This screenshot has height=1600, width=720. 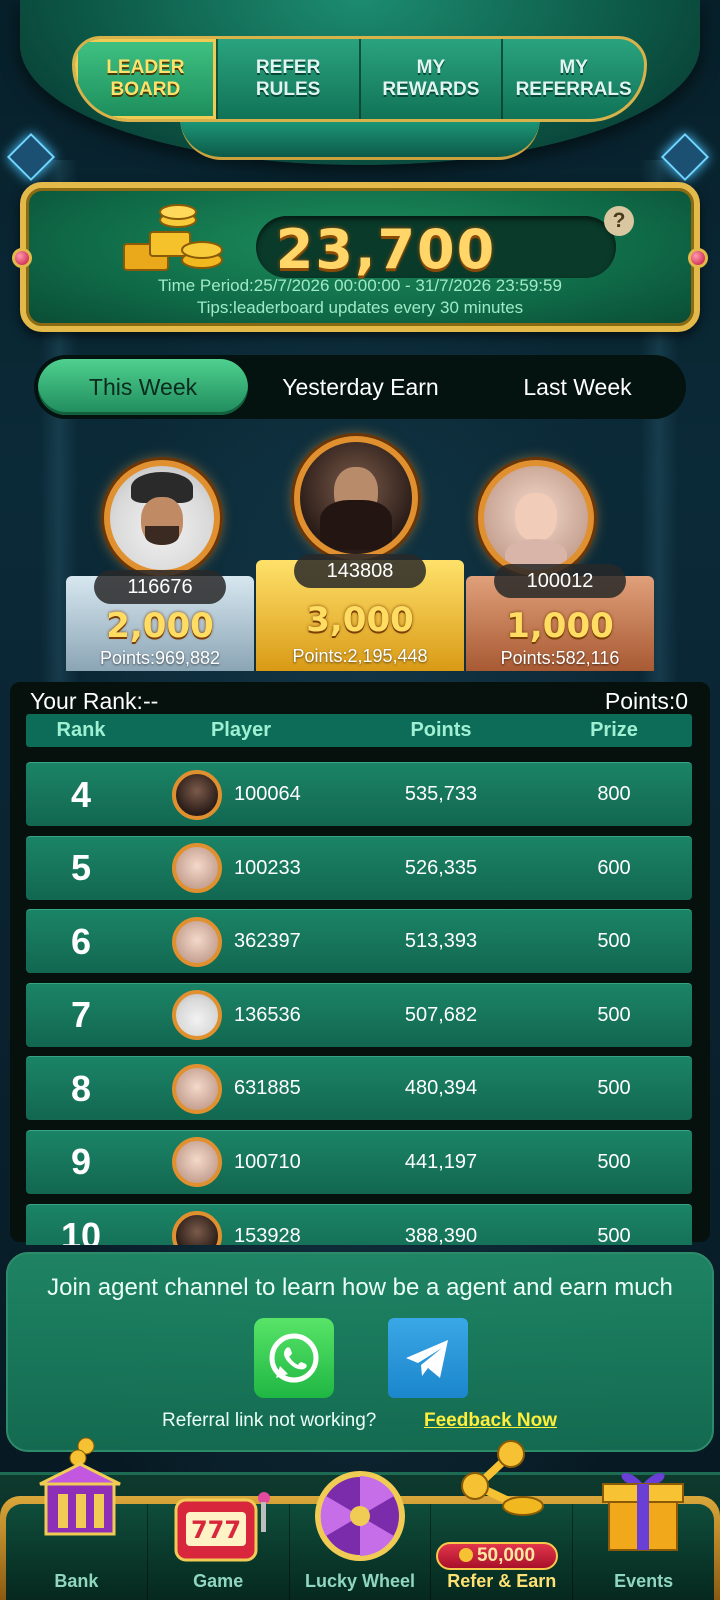 I want to click on table-row: 7 136536 507,682 500, so click(x=359, y=1014).